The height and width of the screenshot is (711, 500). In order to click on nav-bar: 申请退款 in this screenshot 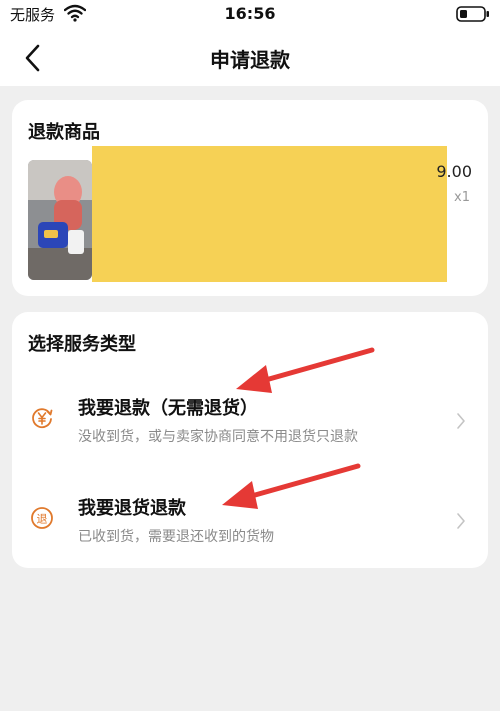, I will do `click(250, 58)`.